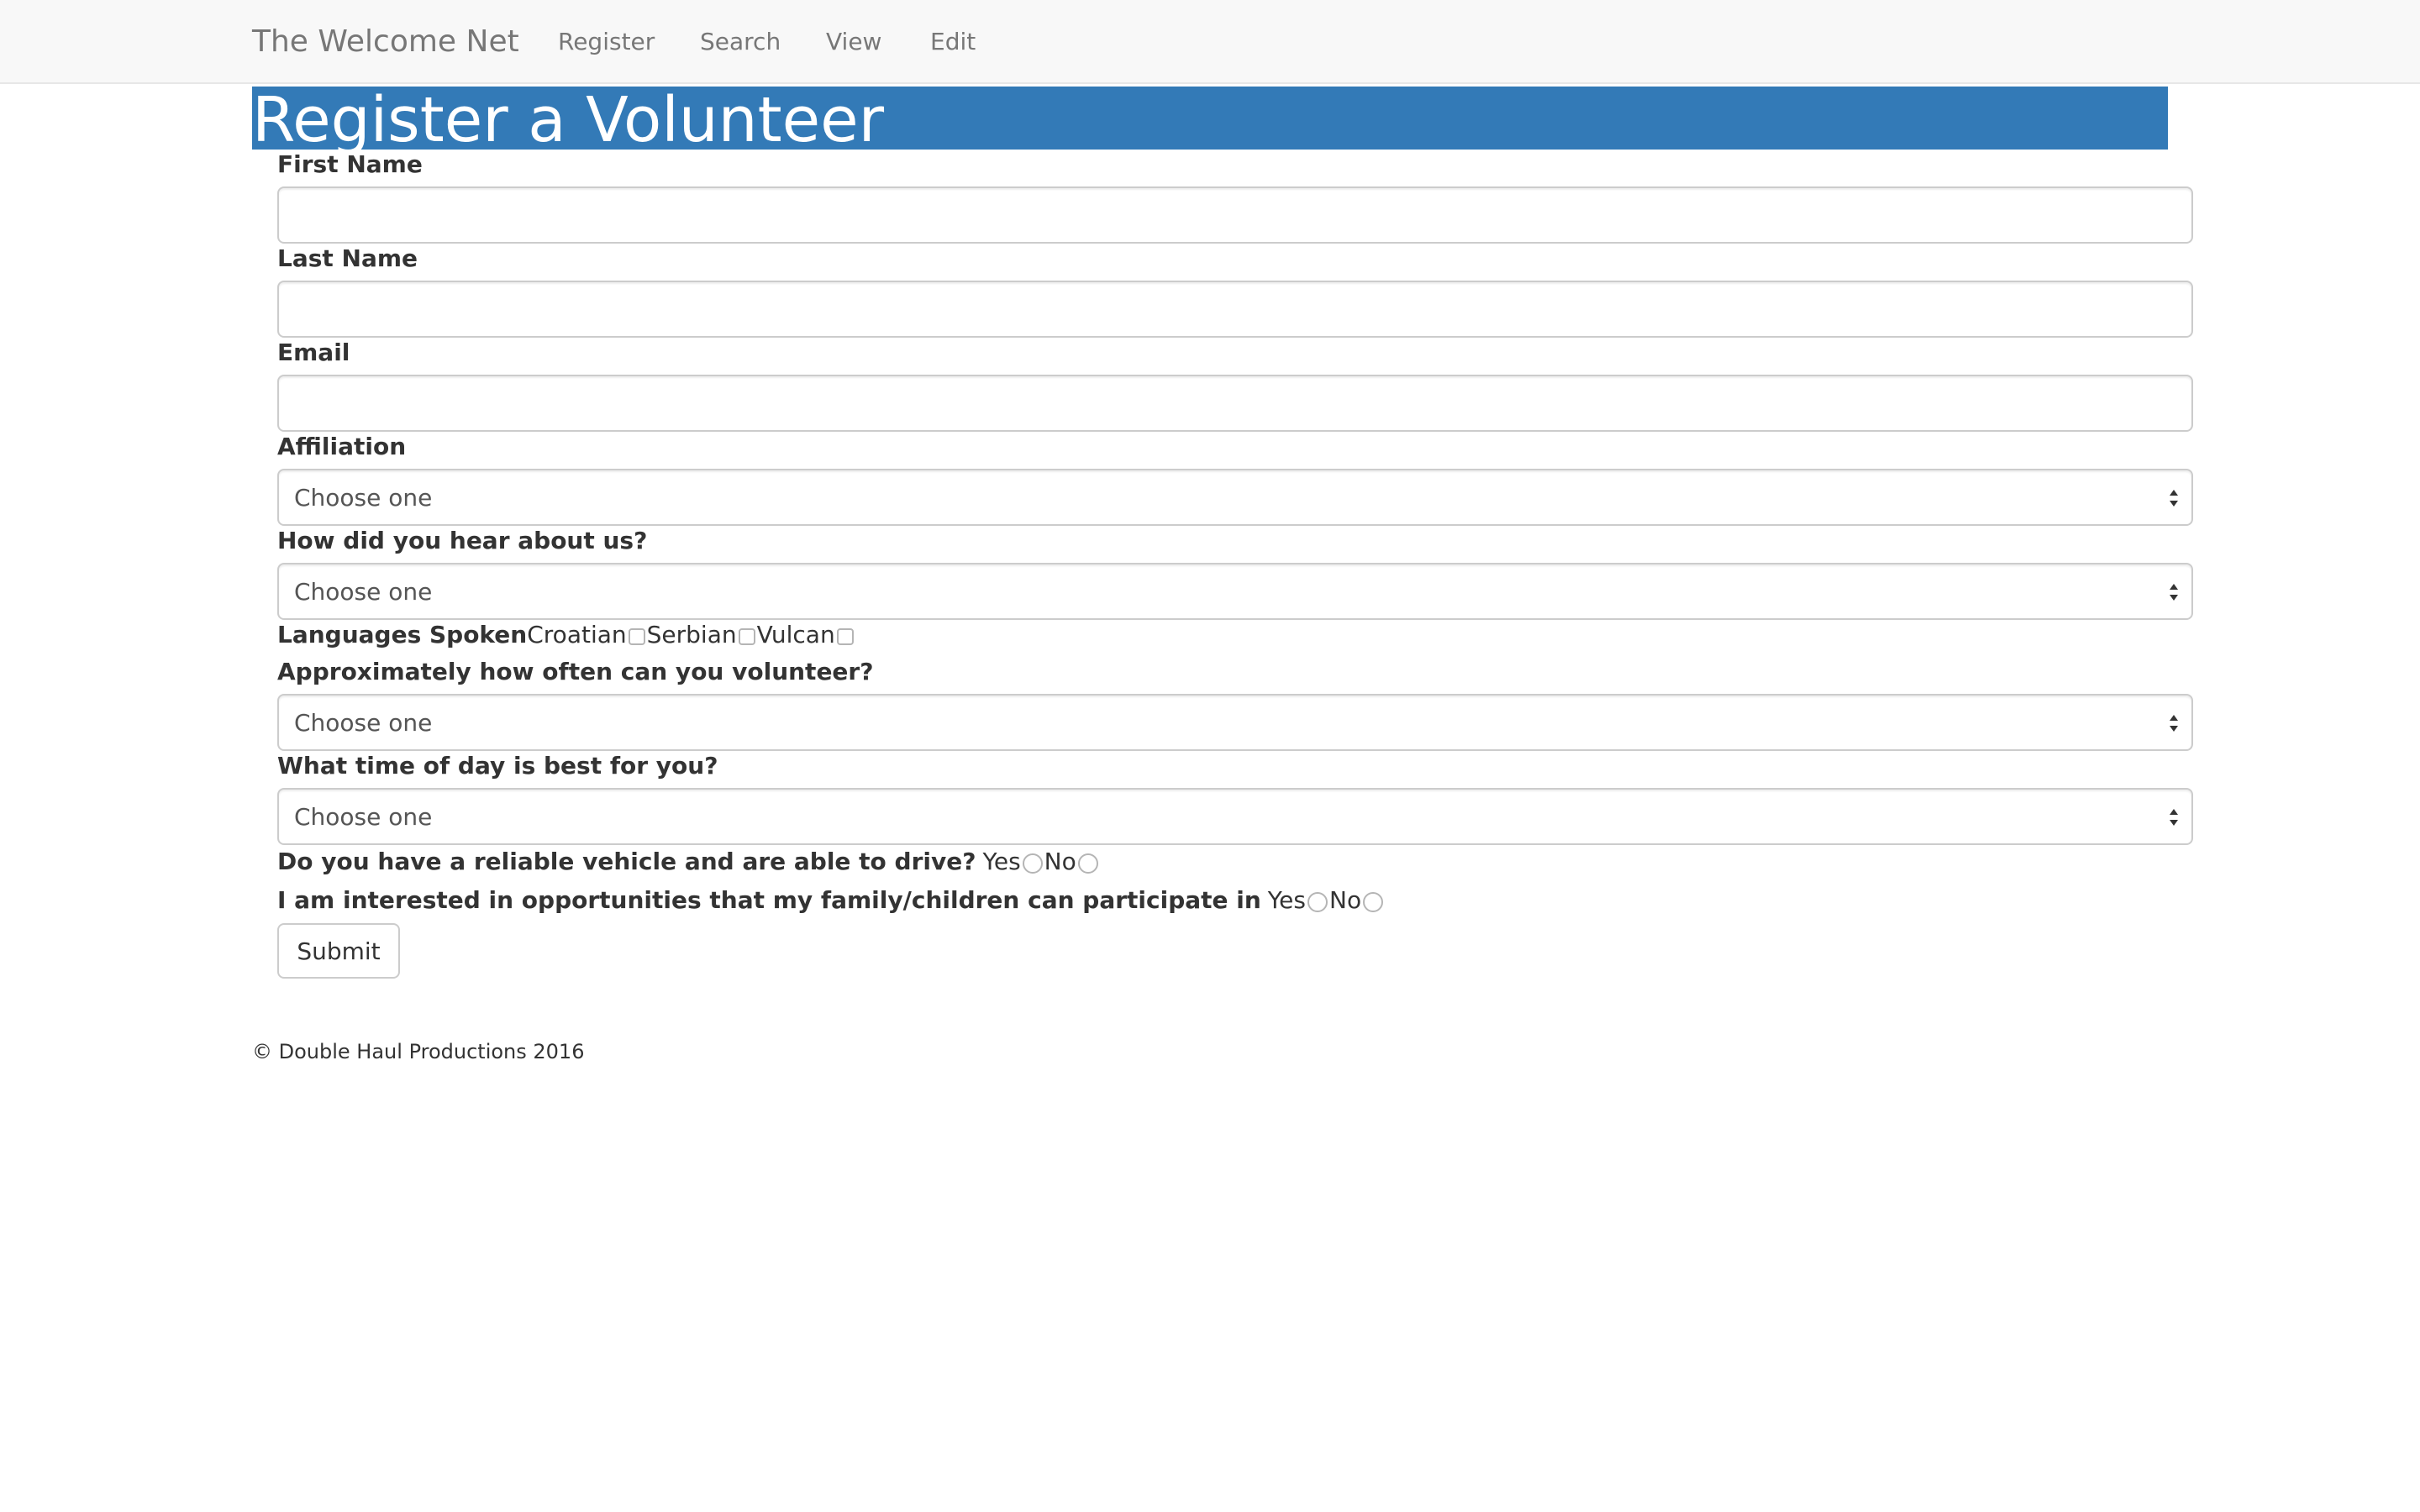  What do you see at coordinates (1032, 863) in the screenshot?
I see `vehicle-yes-radio` at bounding box center [1032, 863].